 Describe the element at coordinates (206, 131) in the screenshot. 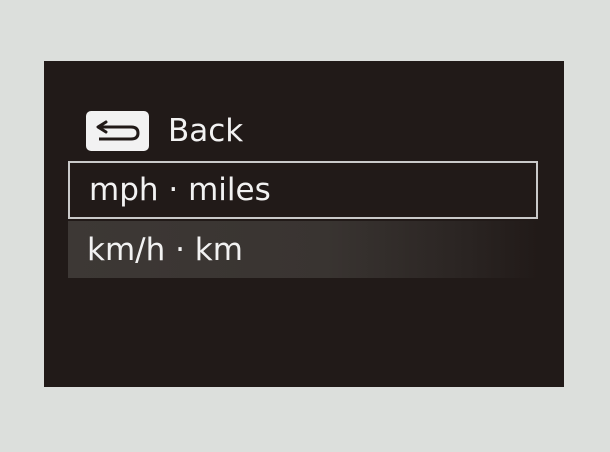

I see `back-label: Back` at that location.